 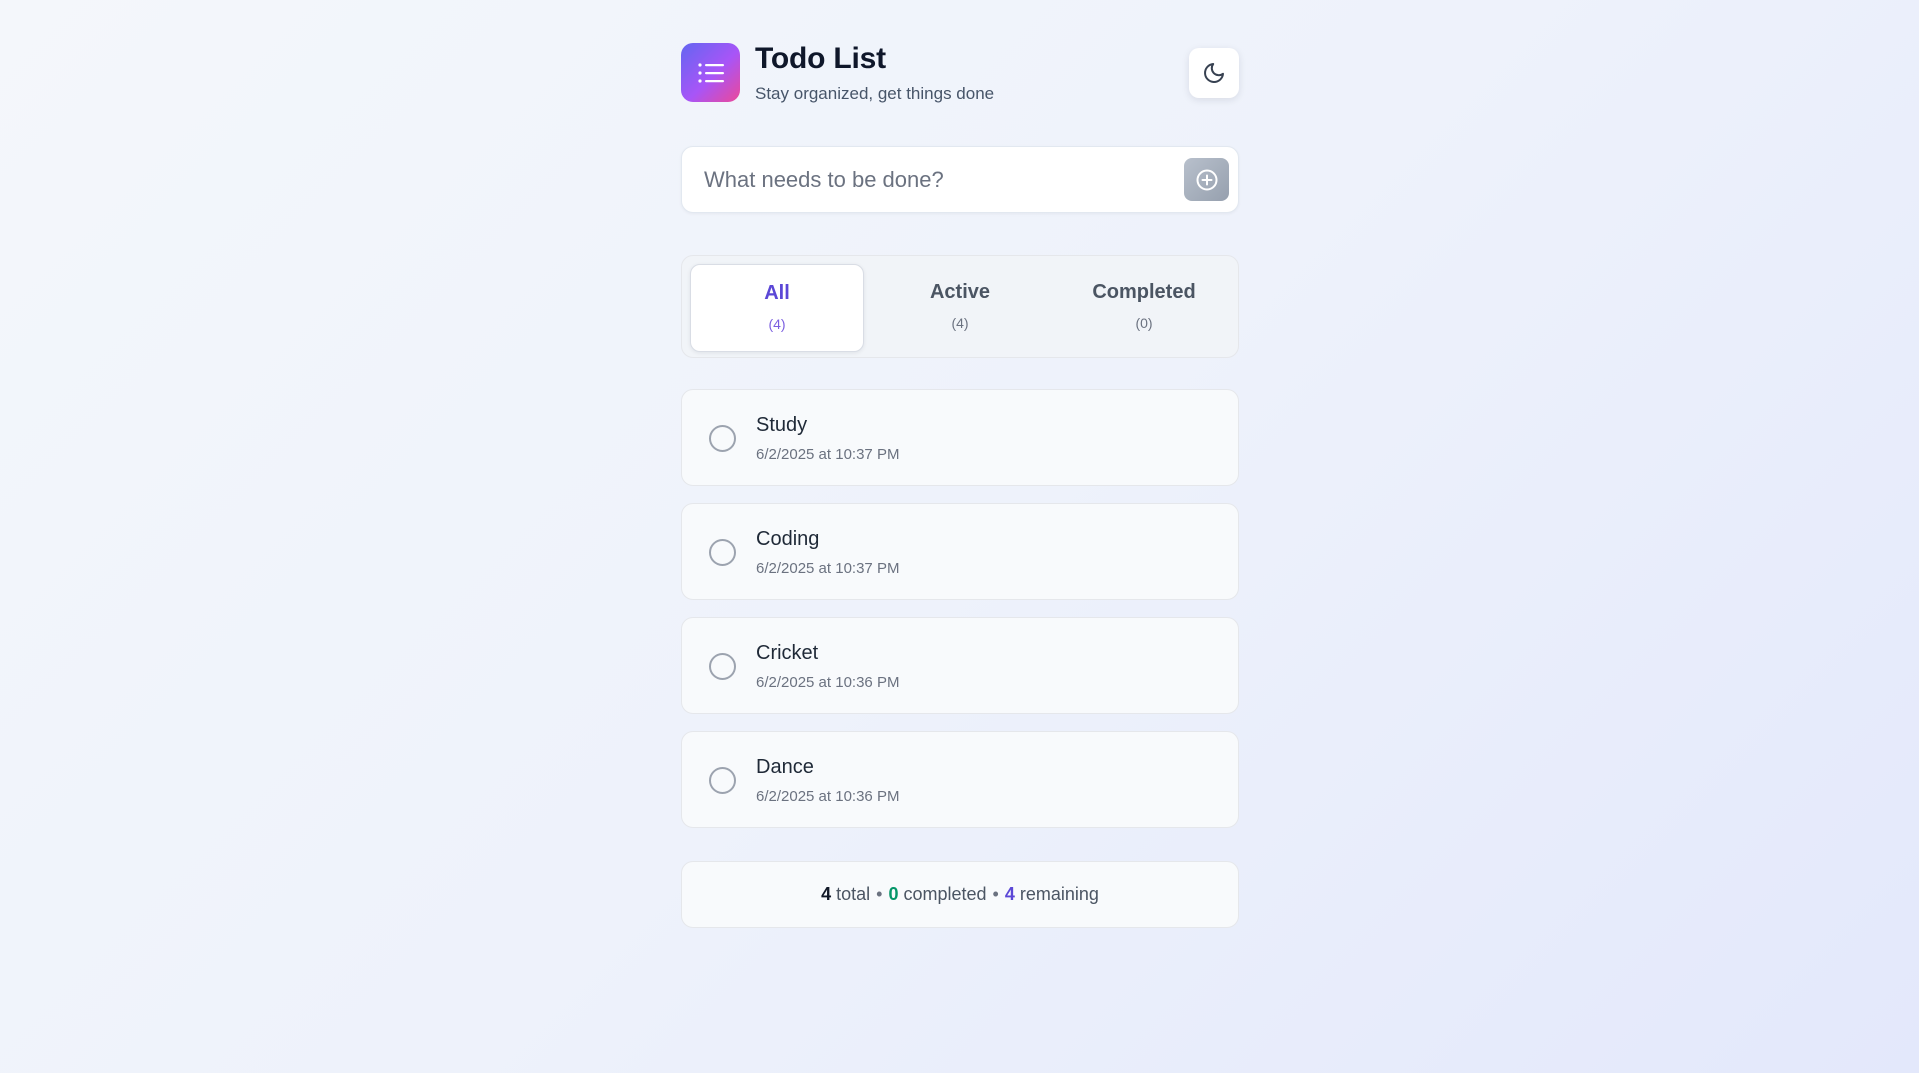 I want to click on todo-title: Cricket, so click(x=787, y=653).